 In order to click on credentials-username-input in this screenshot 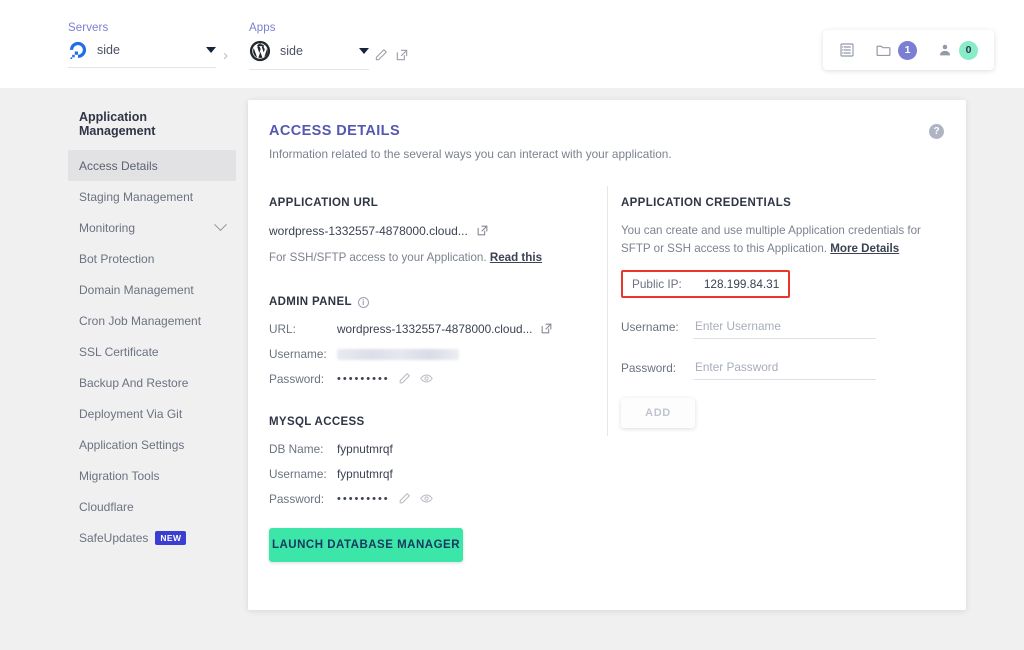, I will do `click(784, 326)`.